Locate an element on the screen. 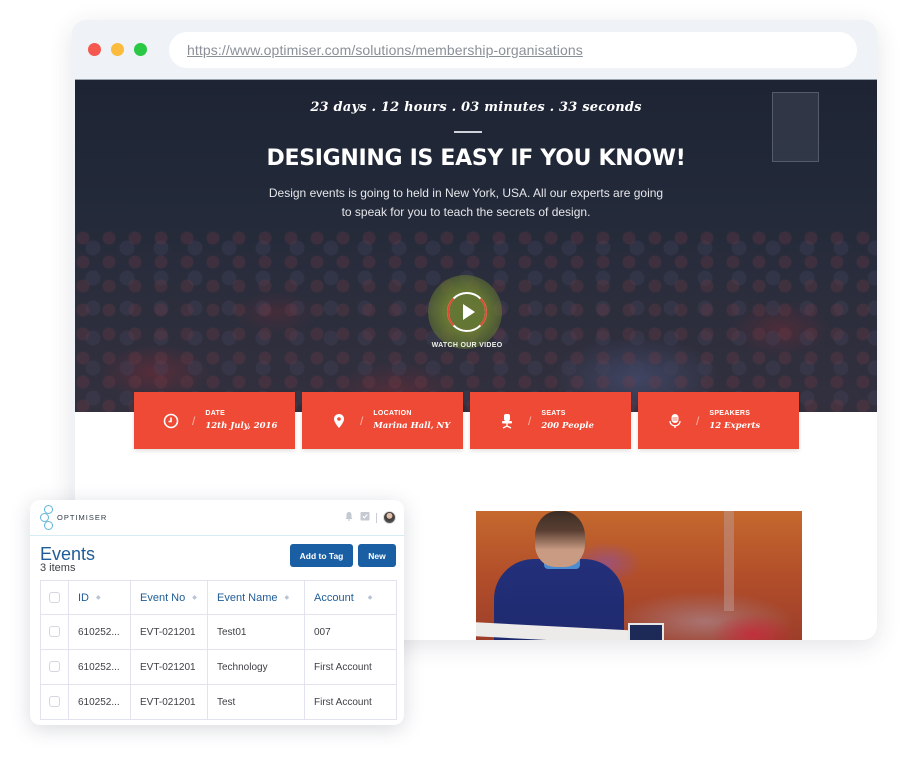 The width and height of the screenshot is (907, 767). card-label: LOCATION is located at coordinates (392, 413).